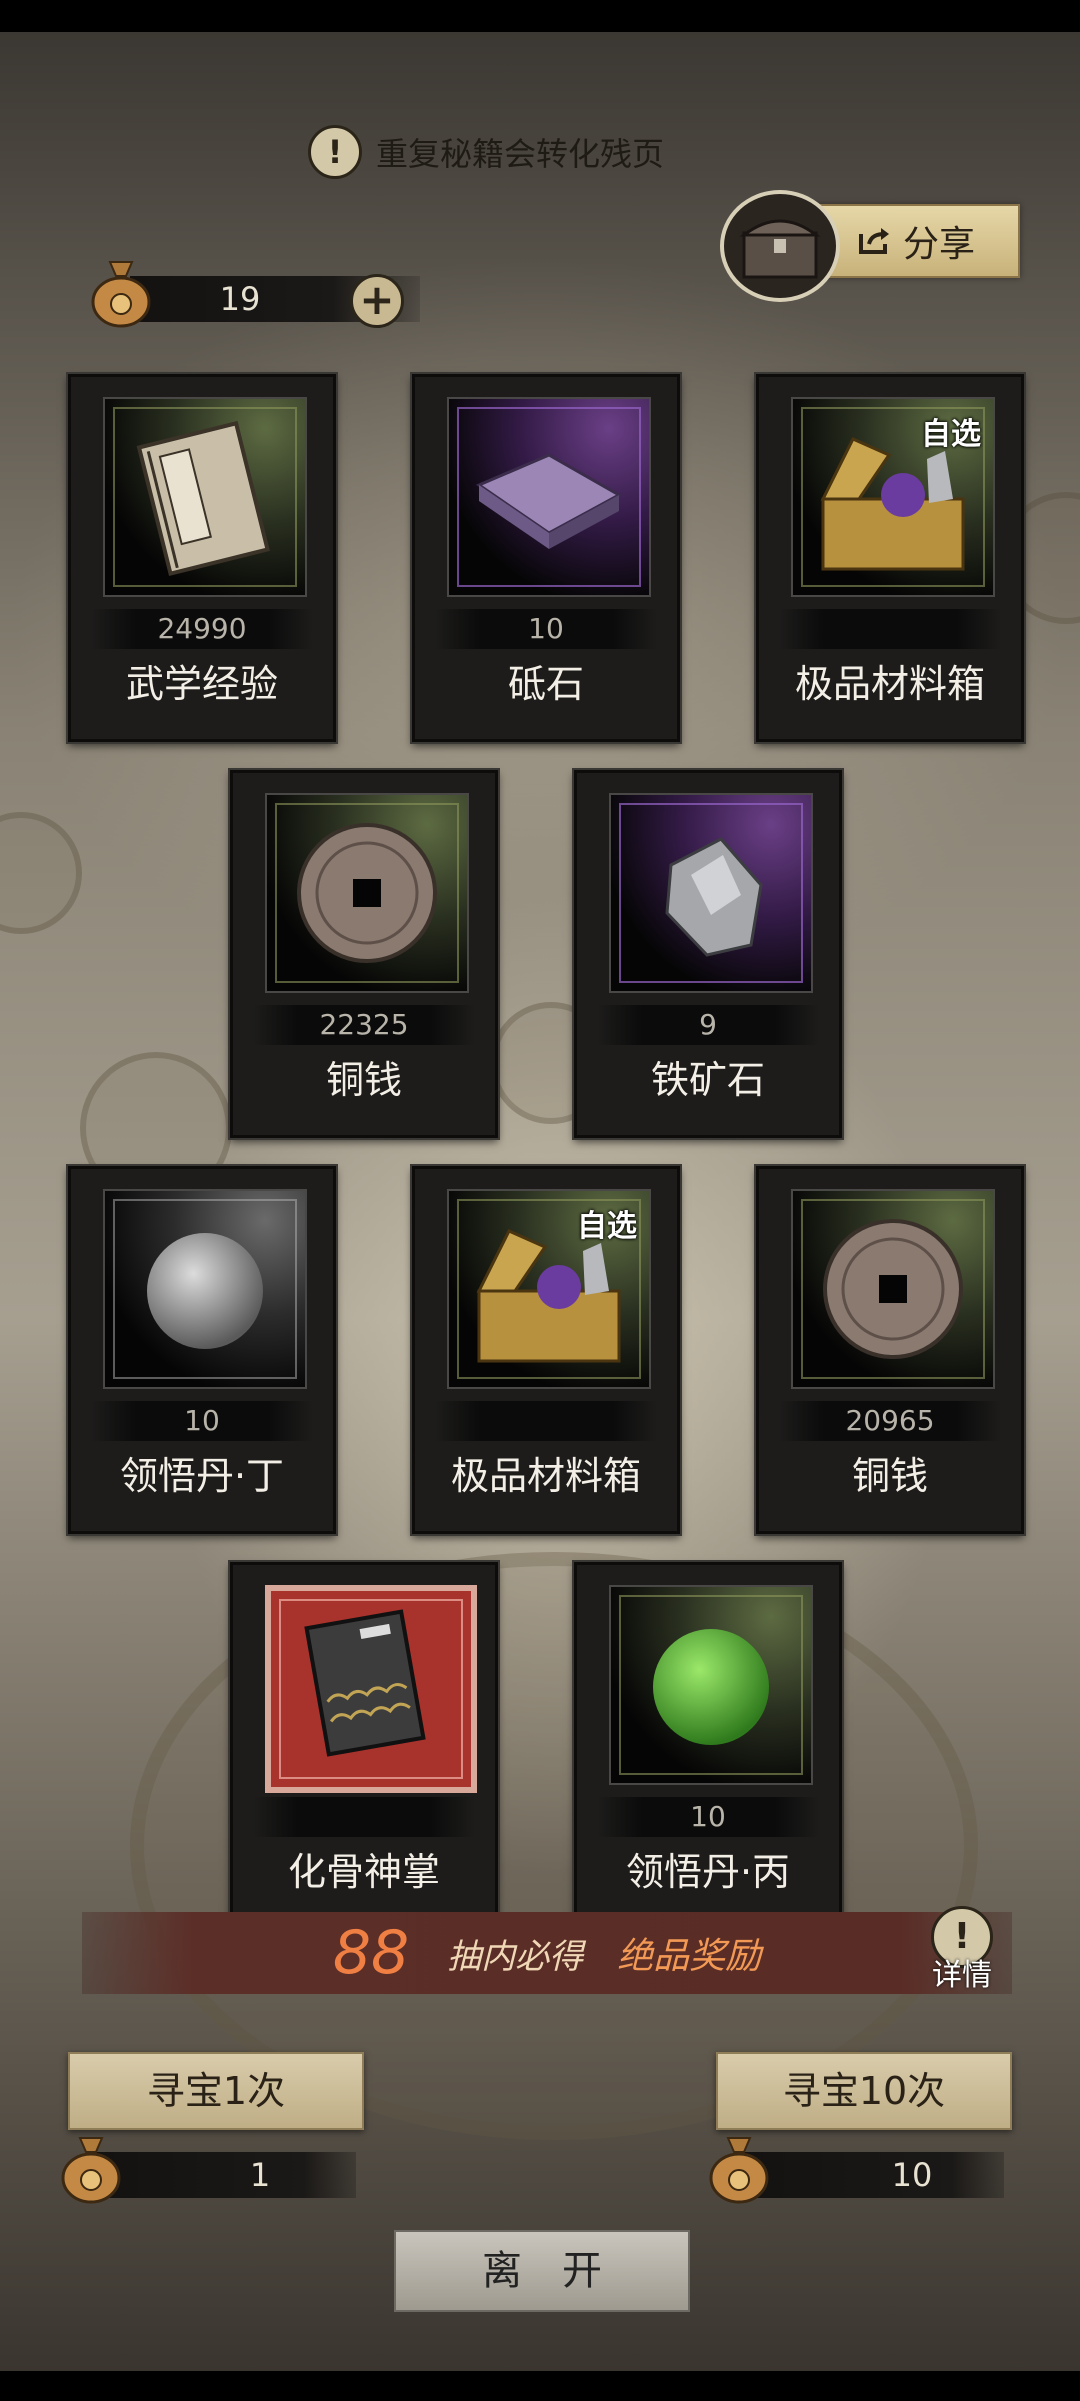  What do you see at coordinates (542, 2271) in the screenshot?
I see `leave-button: 离开` at bounding box center [542, 2271].